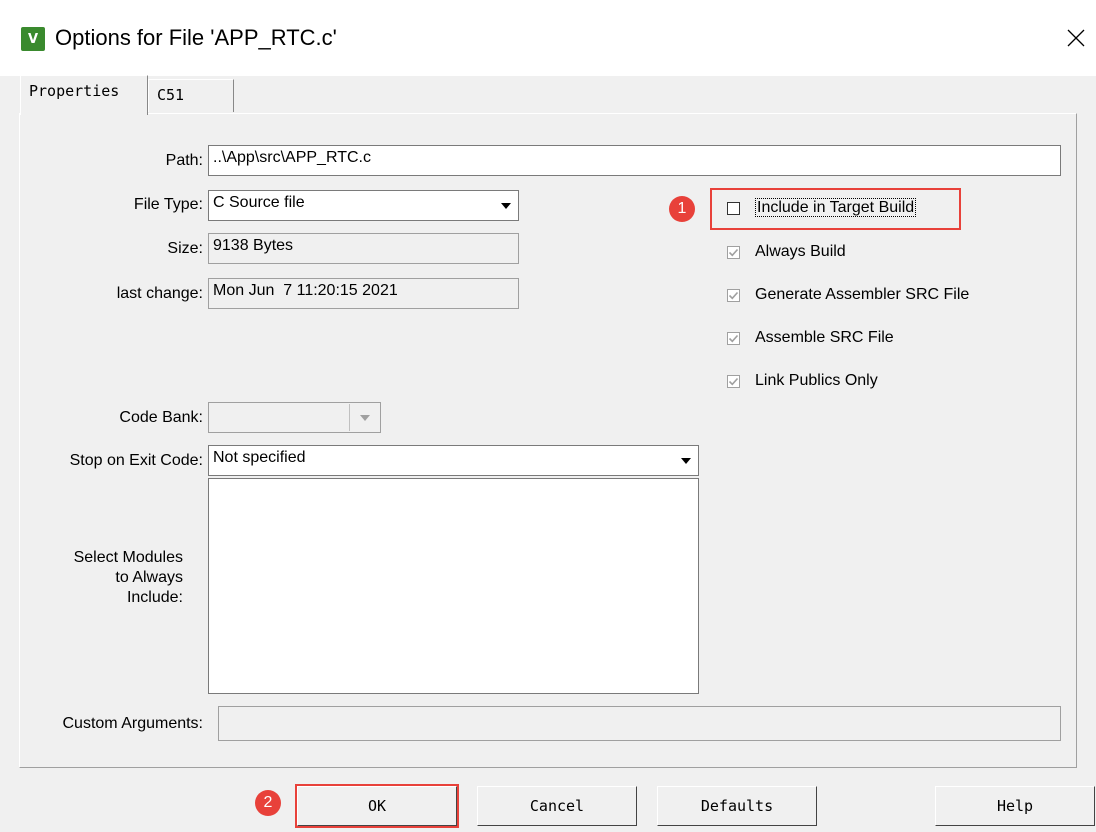 The image size is (1096, 832). I want to click on close-icon, so click(1076, 38).